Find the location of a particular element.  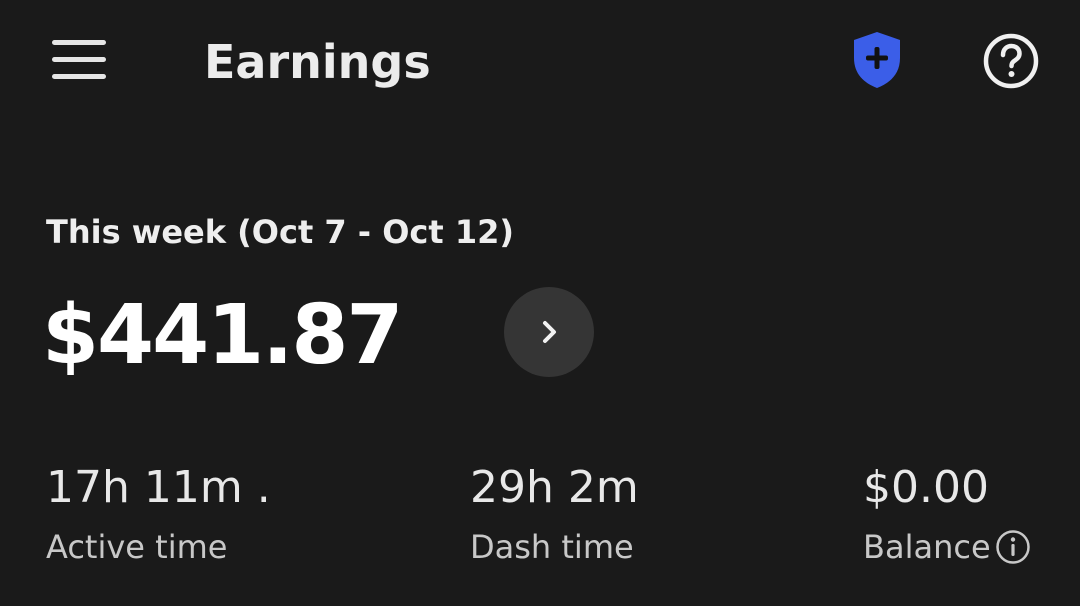

balance-value: $0.00 is located at coordinates (926, 487).